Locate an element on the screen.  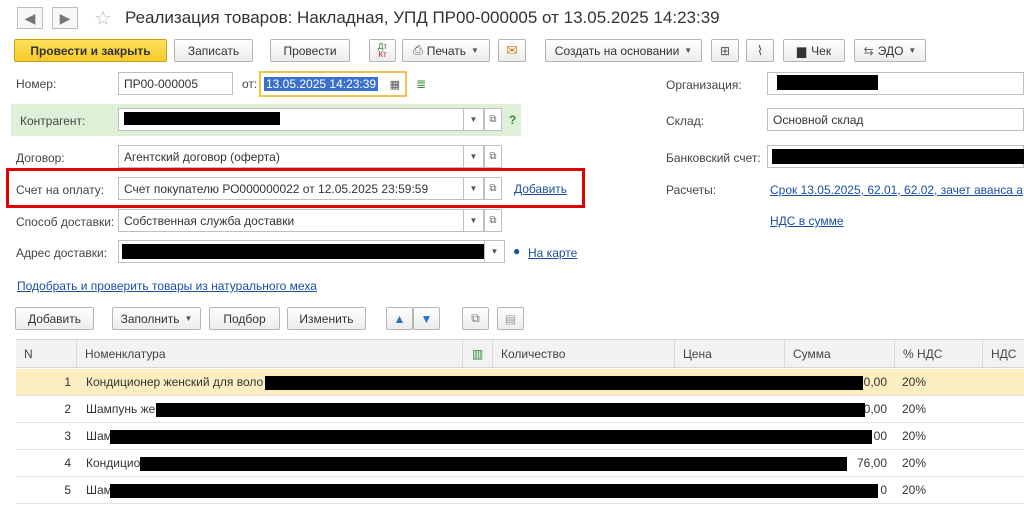
arrow-right-icon: ▶ is located at coordinates (65, 17).